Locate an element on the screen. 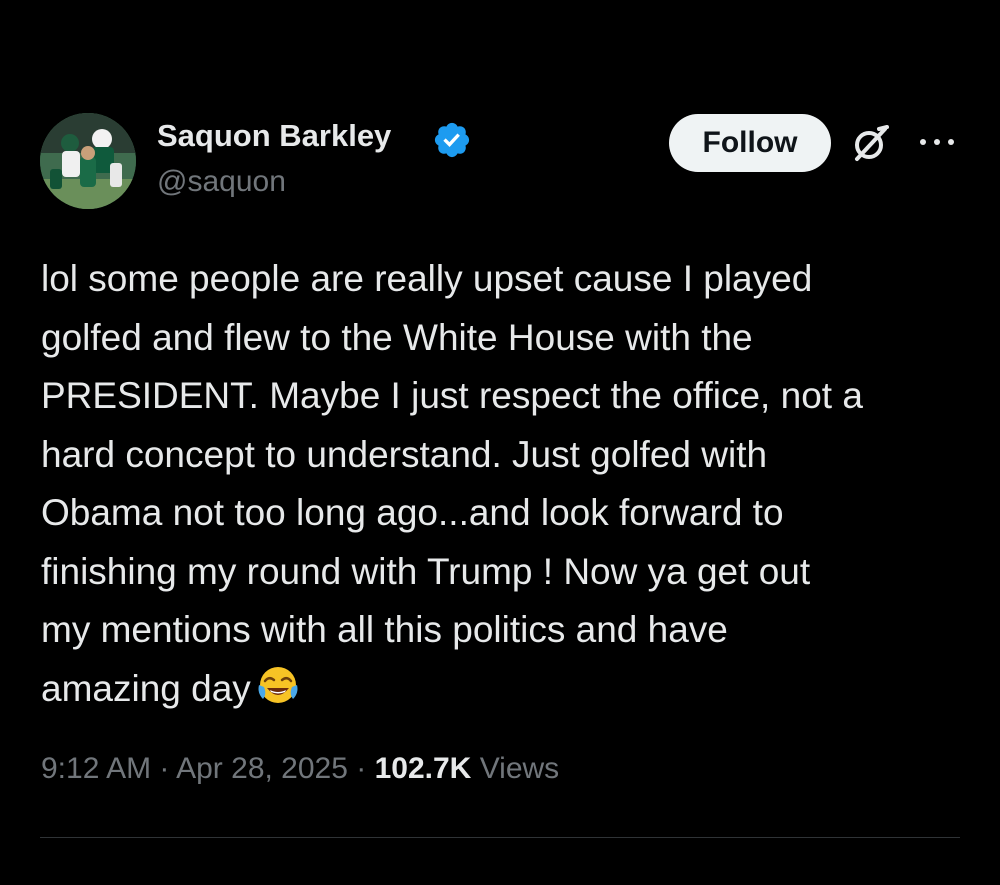 The height and width of the screenshot is (885, 1000). avatar-photo is located at coordinates (88, 161).